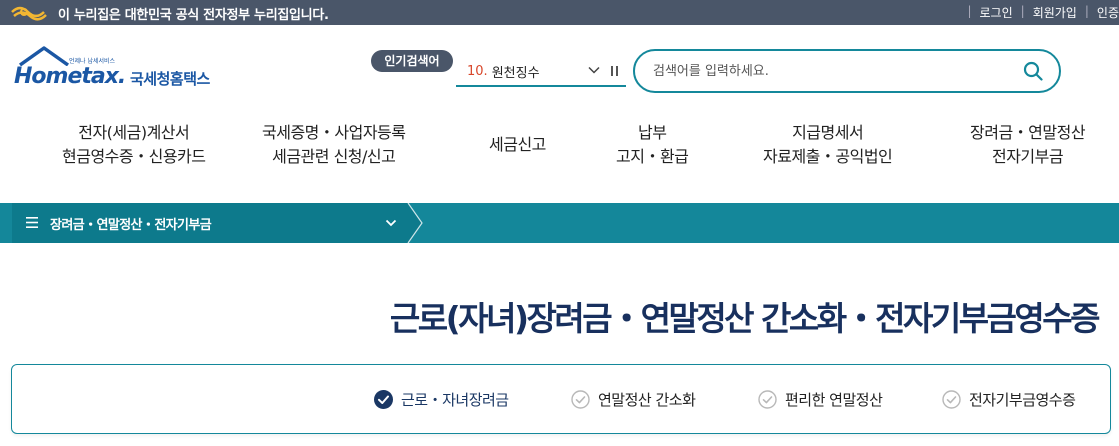  I want to click on tab-earned-income-credit-label: 근로・자녀장려금, so click(455, 400).